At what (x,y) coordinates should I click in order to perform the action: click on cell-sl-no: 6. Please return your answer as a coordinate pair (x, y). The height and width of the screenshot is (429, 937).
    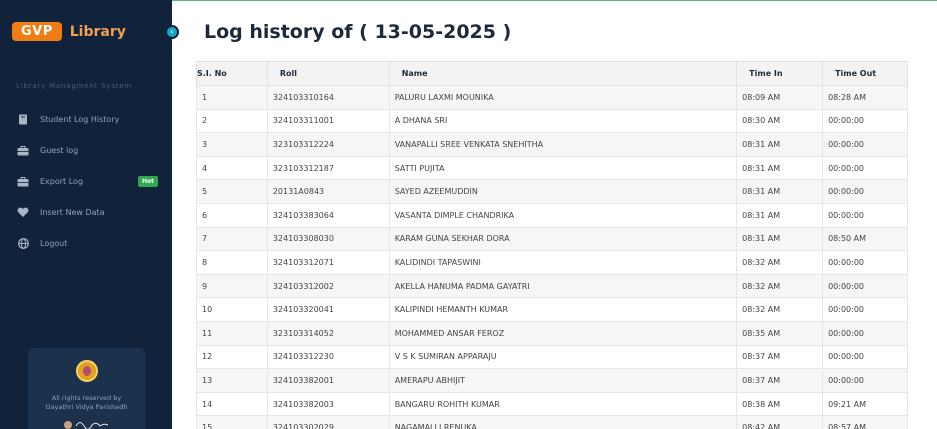
    Looking at the image, I should click on (232, 215).